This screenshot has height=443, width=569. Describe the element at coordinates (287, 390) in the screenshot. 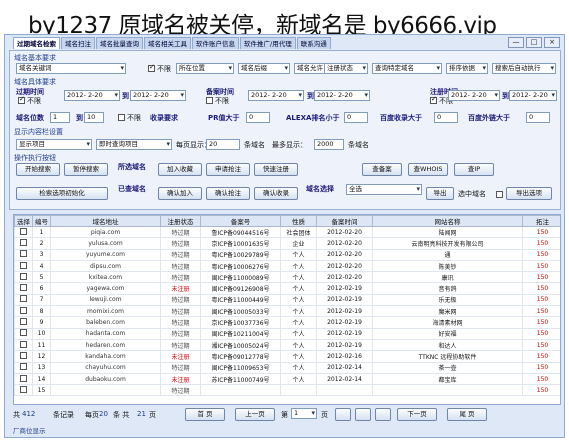

I see `table-row: 15 特过期 150` at that location.